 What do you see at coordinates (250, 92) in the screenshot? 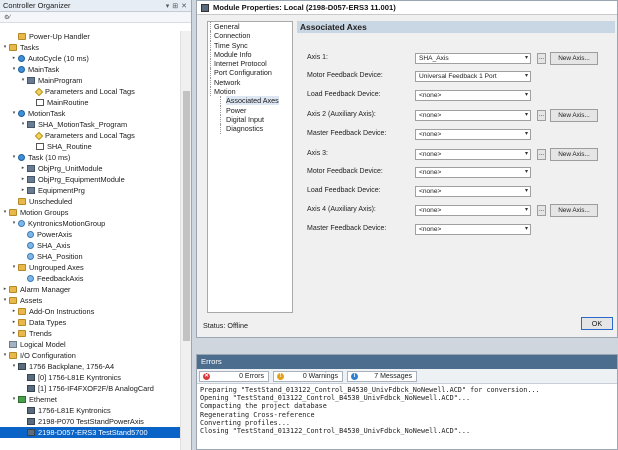
I see `nav-item: Motion` at bounding box center [250, 92].